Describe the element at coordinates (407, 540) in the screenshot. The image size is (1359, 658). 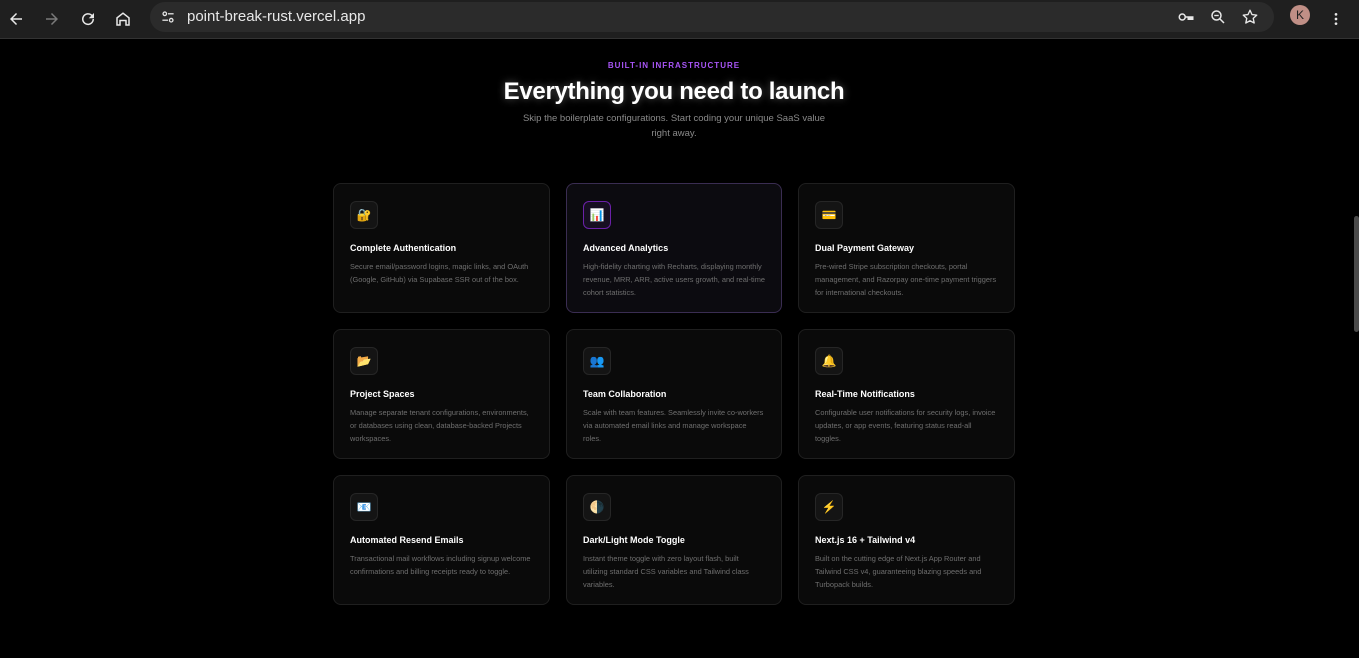
I see `feature-title: Automated Resend Emails` at that location.